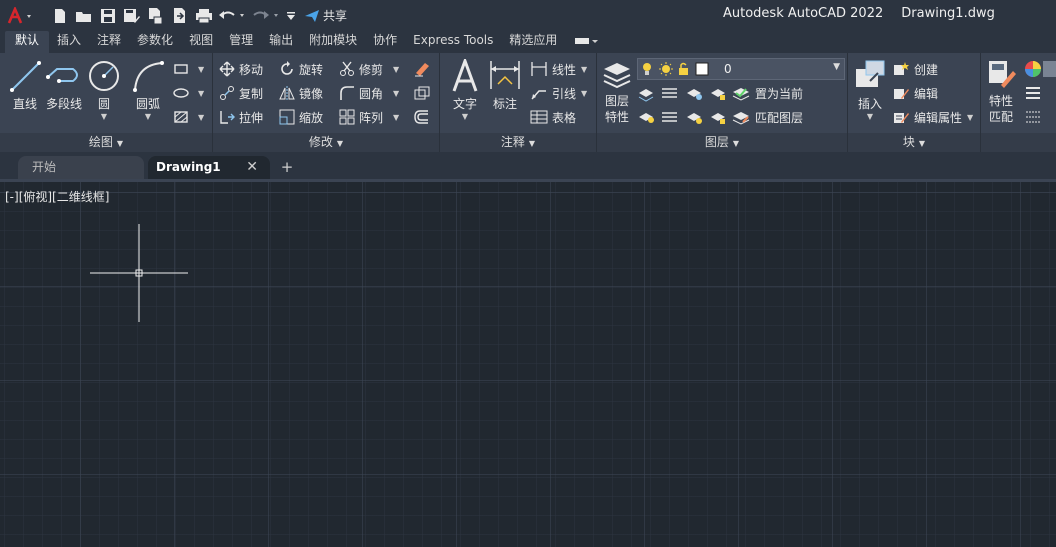  I want to click on rotate-label: 旋转, so click(311, 69).